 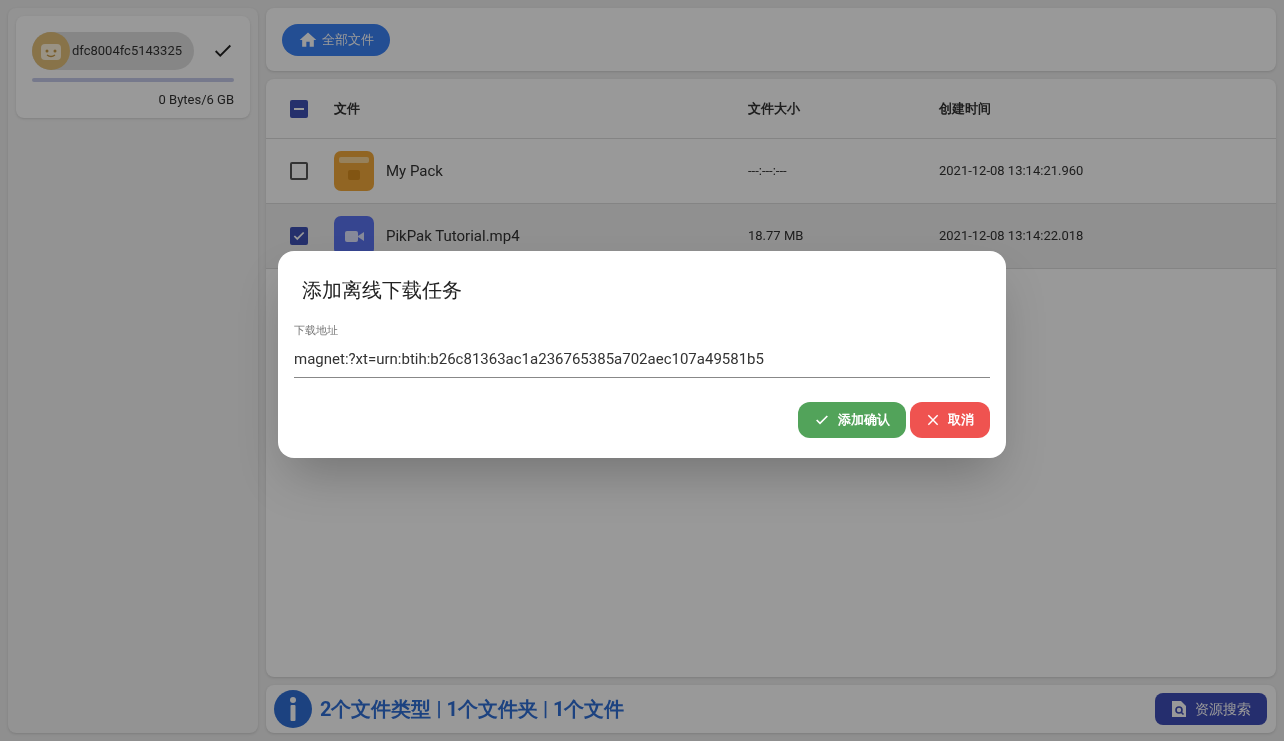 What do you see at coordinates (1011, 236) in the screenshot?
I see `created-time: 2021-12-08 13:14:22.018` at bounding box center [1011, 236].